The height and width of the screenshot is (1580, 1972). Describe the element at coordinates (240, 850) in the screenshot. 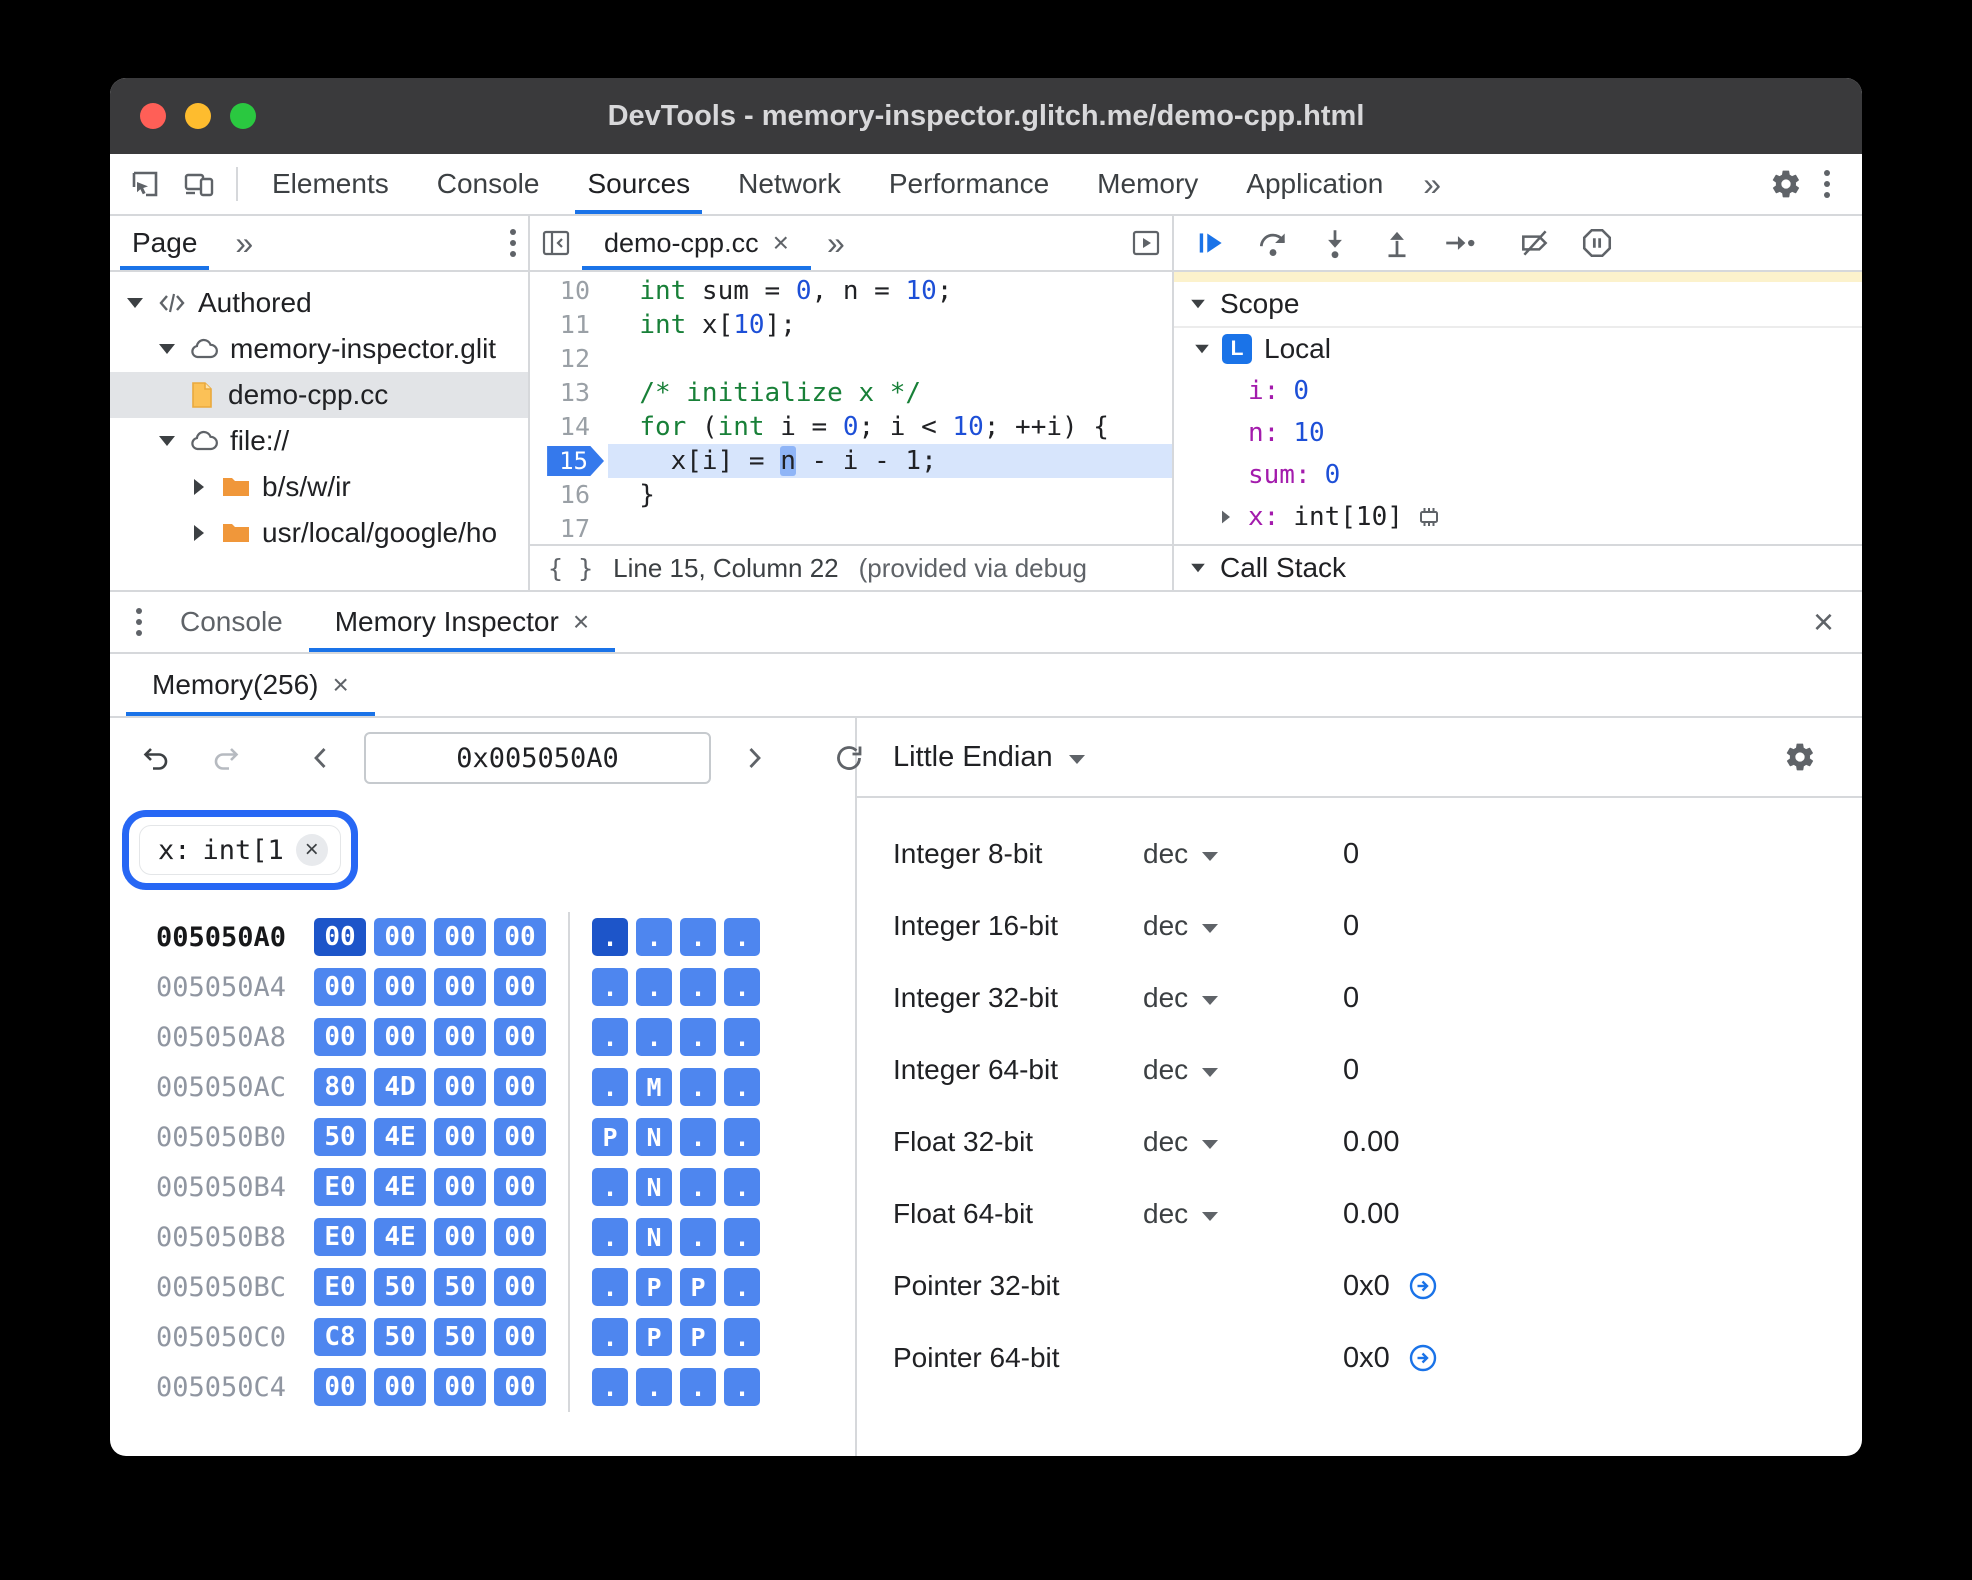

I see `memory-object-chip: x: int[1 ×` at that location.